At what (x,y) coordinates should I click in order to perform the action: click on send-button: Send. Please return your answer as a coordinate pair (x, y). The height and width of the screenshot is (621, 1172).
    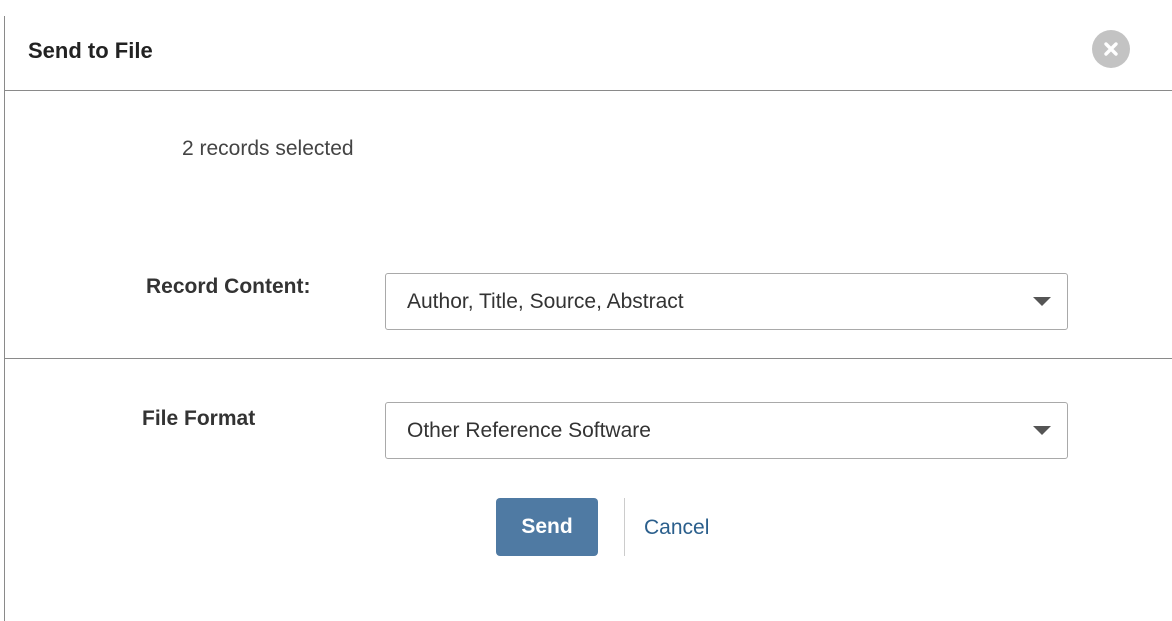
    Looking at the image, I should click on (547, 527).